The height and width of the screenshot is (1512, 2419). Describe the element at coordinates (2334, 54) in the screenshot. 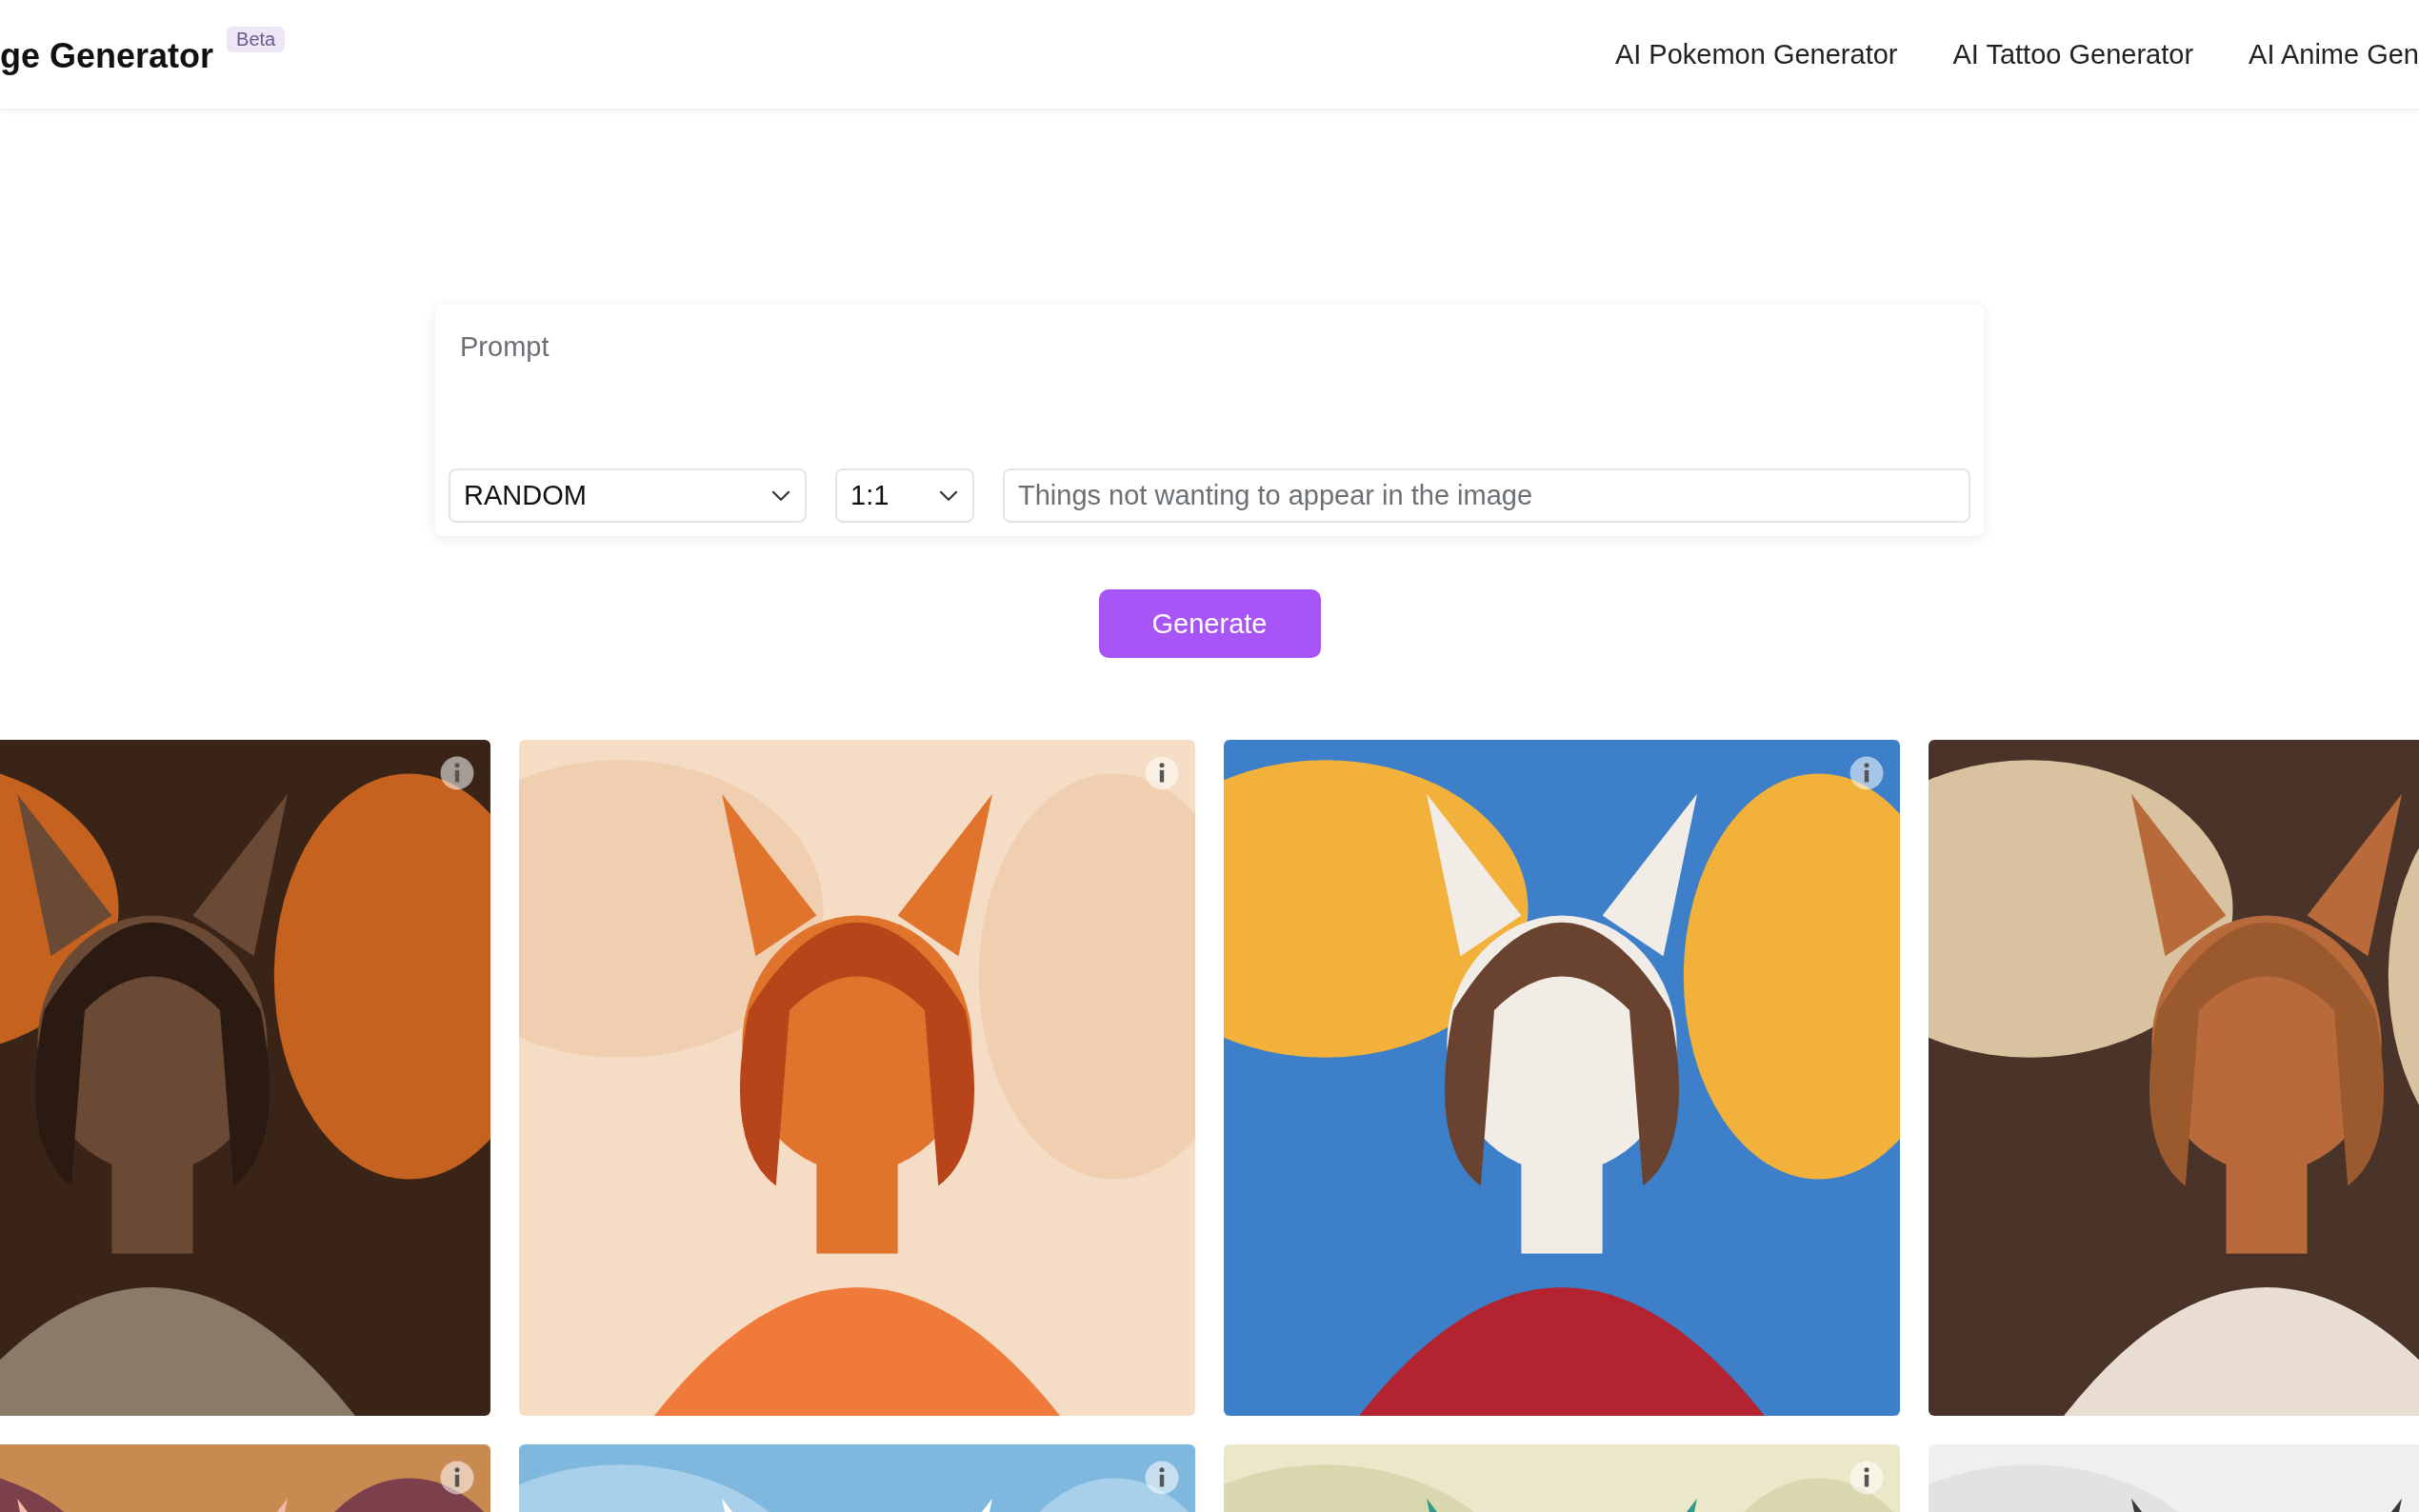

I see `nav-link: AI Anime Gen` at that location.